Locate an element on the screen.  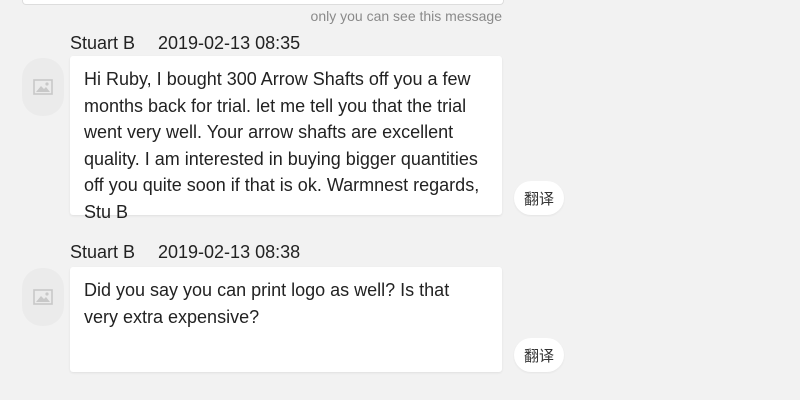
message-header: Stuart B 2019-02-13 08:35 is located at coordinates (185, 43).